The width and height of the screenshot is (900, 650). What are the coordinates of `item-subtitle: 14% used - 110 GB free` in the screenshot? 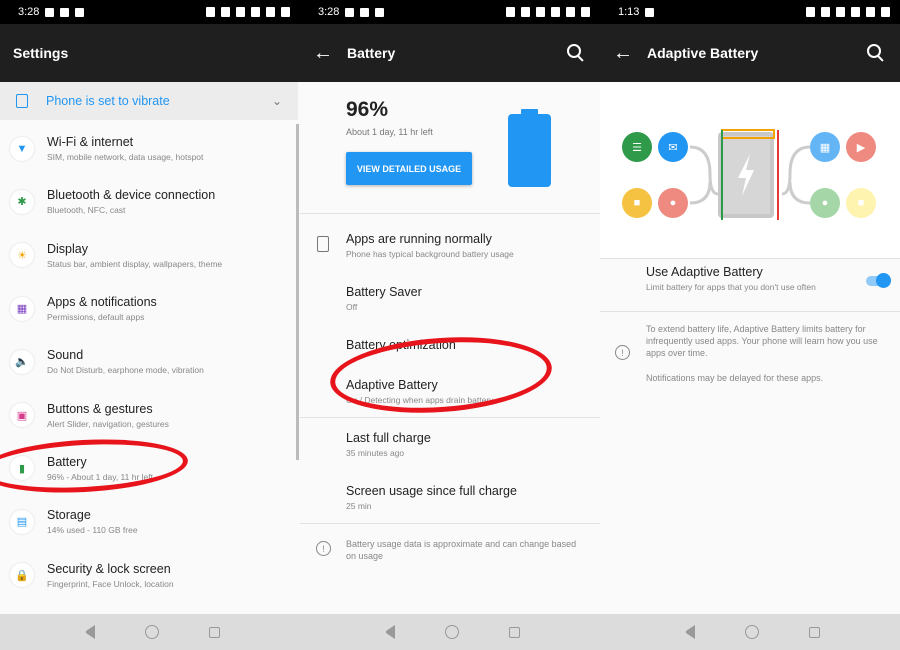 It's located at (92, 530).